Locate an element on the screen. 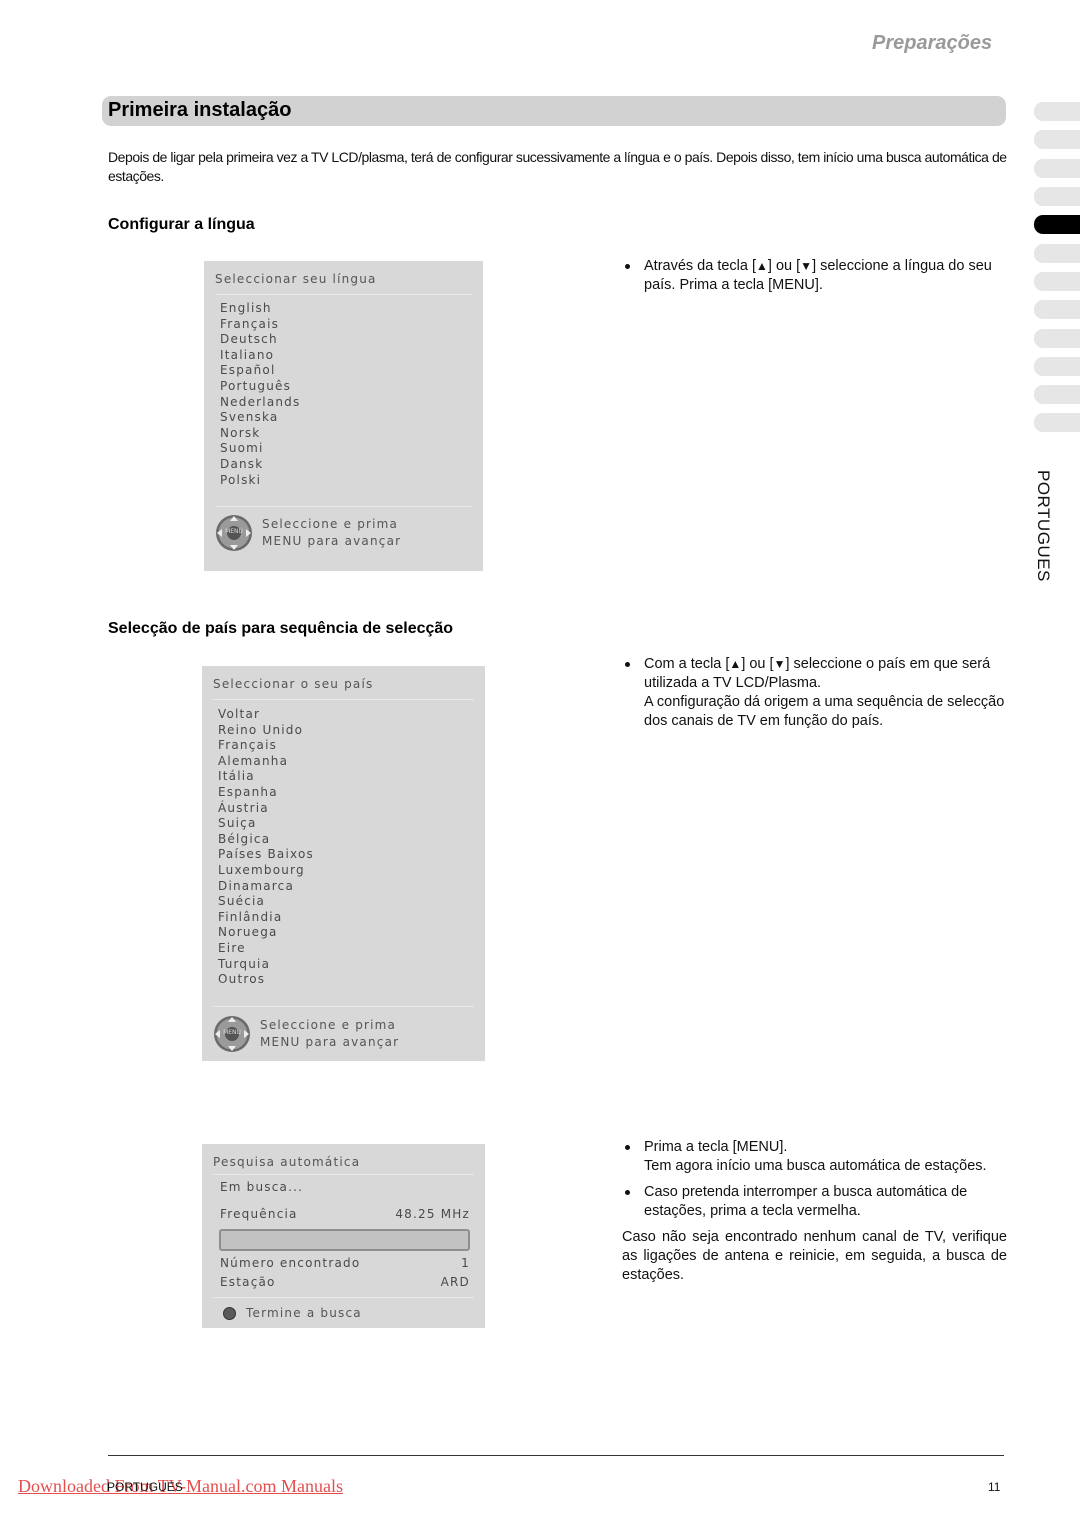  country-option: Itália is located at coordinates (266, 777).